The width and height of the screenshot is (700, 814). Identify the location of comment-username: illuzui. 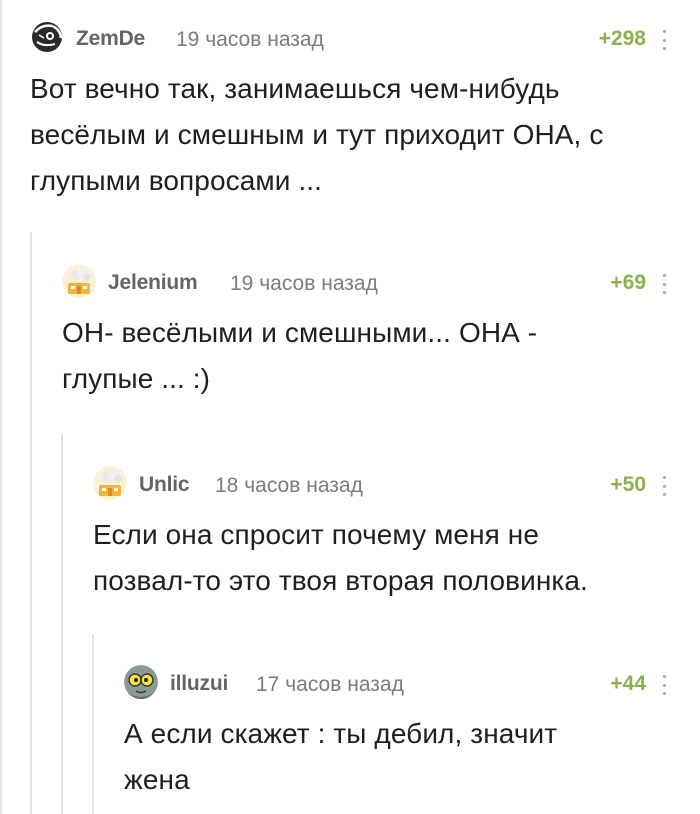
(199, 684).